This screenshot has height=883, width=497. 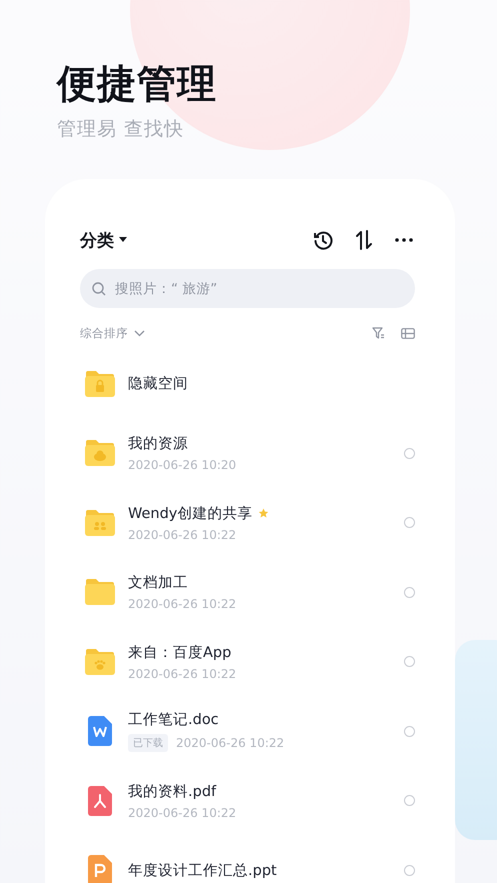 What do you see at coordinates (247, 383) in the screenshot?
I see `file-row: 隐藏空间` at bounding box center [247, 383].